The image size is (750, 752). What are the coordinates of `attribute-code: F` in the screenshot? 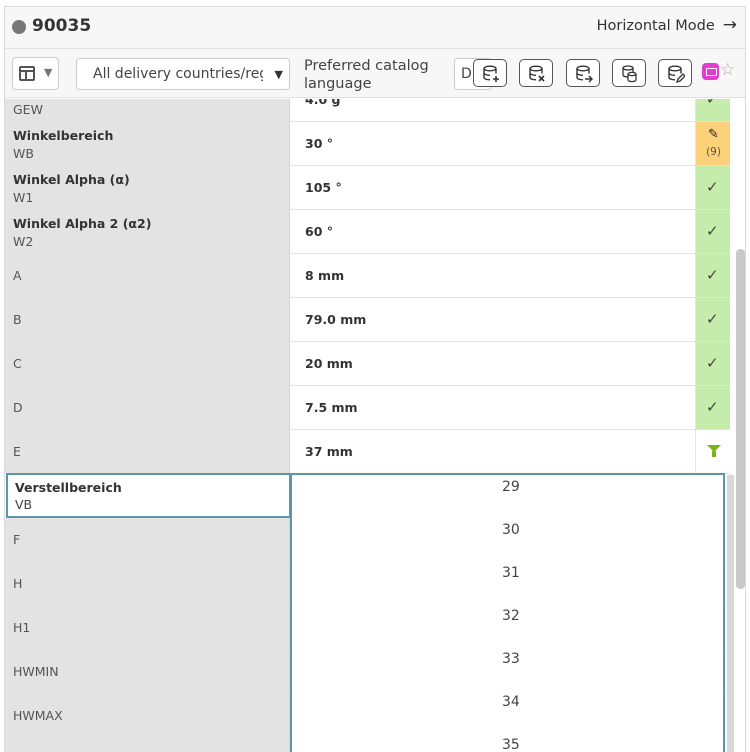 It's located at (17, 539).